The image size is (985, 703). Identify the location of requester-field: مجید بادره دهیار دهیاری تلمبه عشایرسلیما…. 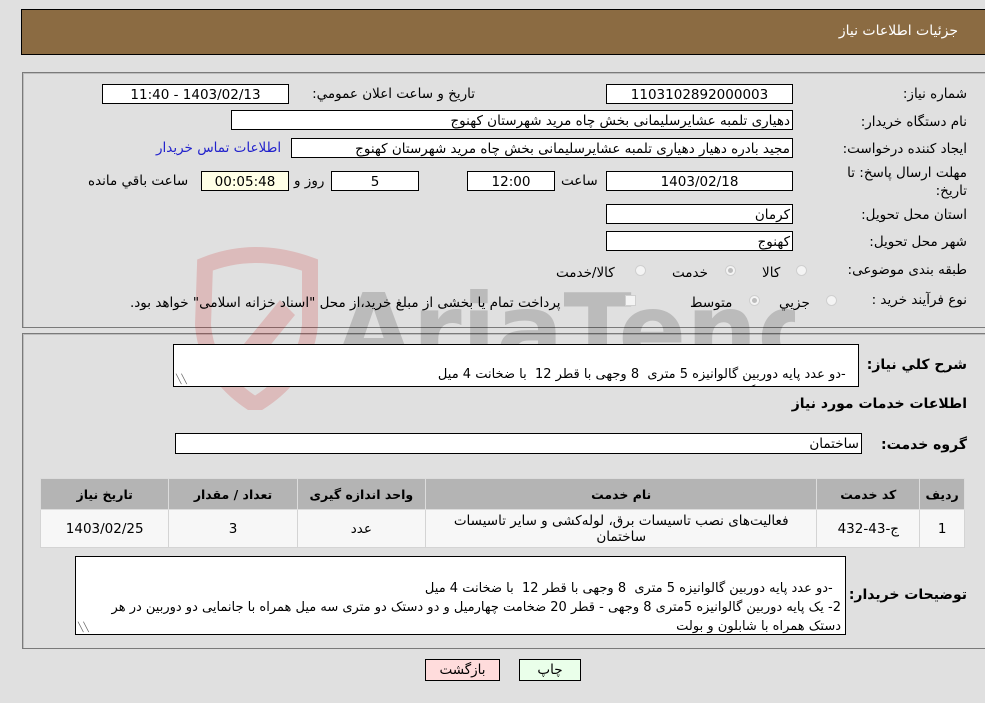
(542, 148).